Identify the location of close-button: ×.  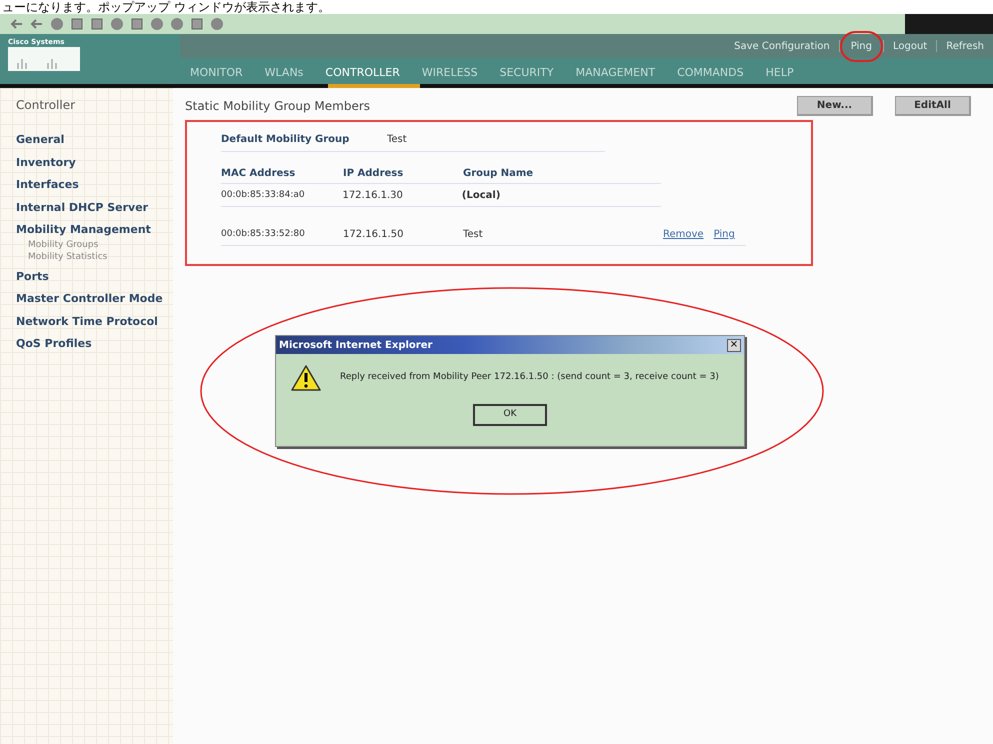
(734, 345).